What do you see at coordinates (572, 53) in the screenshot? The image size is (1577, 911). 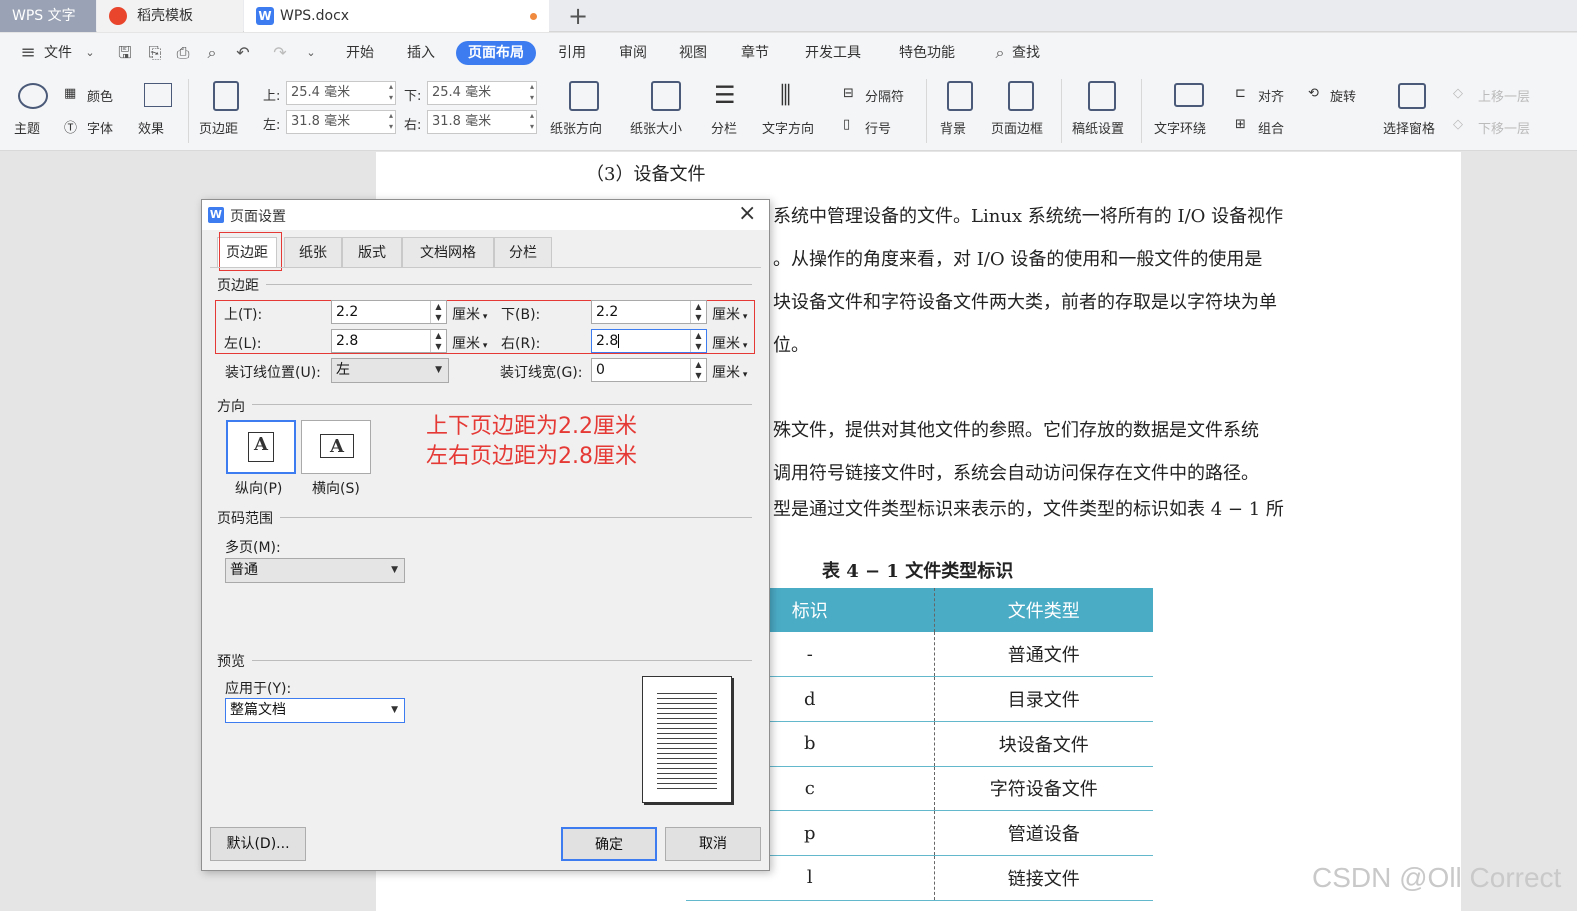 I see `menu-references: 引用` at bounding box center [572, 53].